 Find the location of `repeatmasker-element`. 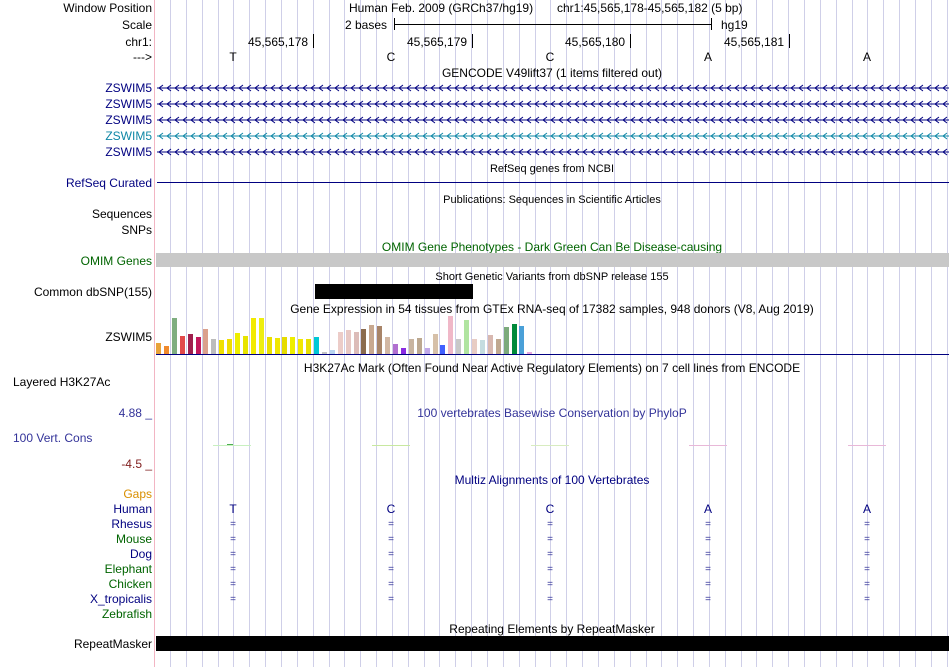

repeatmasker-element is located at coordinates (552, 643).